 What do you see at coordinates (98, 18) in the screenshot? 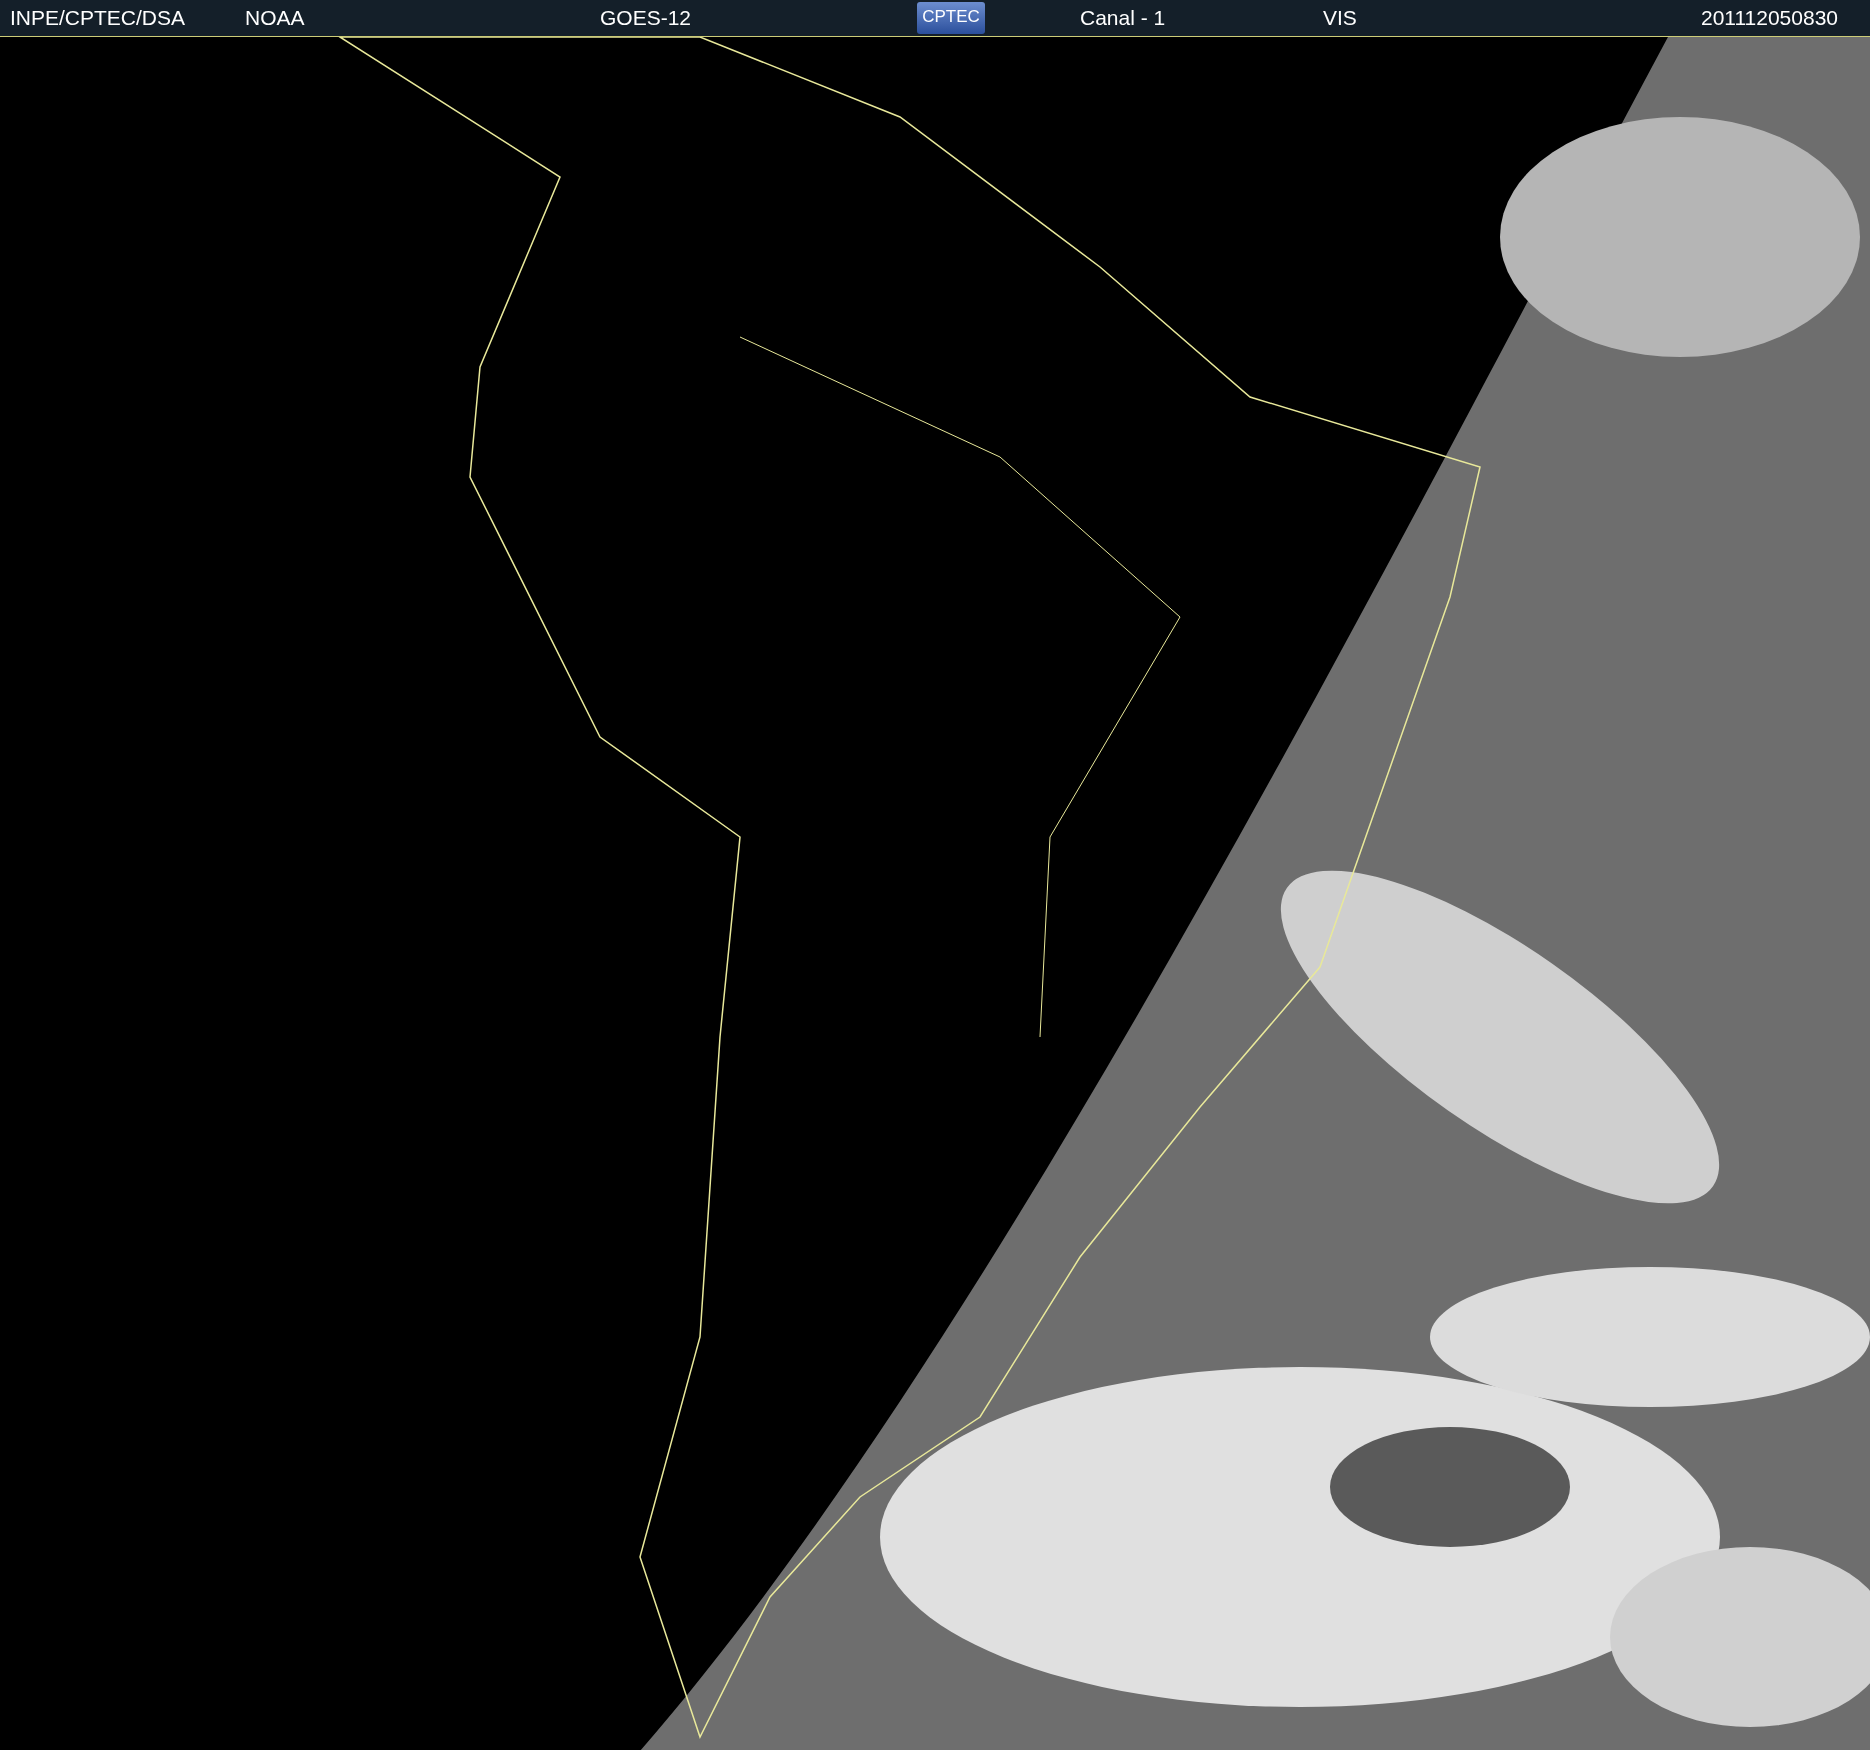
I see `institution-label: INPE/CPTEC/DSA` at bounding box center [98, 18].